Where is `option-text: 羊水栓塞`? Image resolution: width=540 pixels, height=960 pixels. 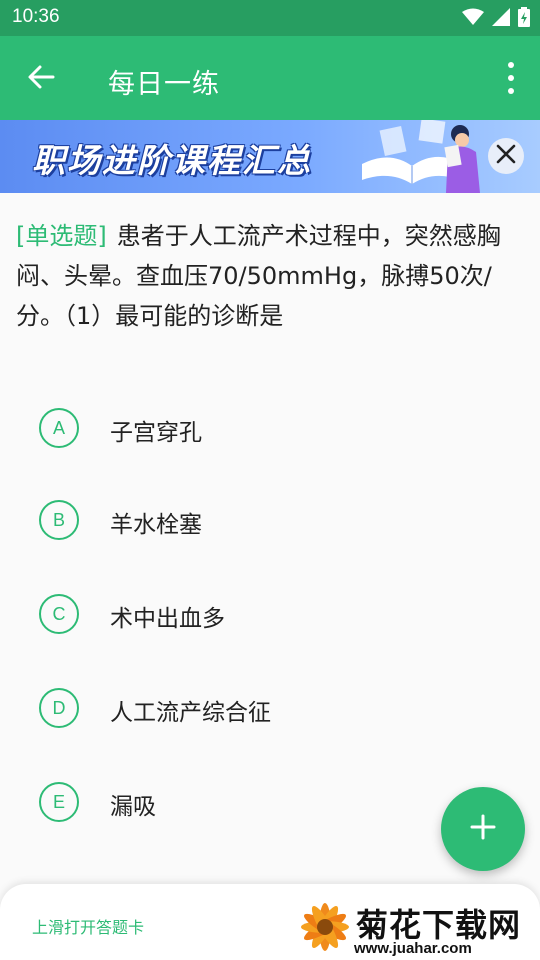 option-text: 羊水栓塞 is located at coordinates (156, 525).